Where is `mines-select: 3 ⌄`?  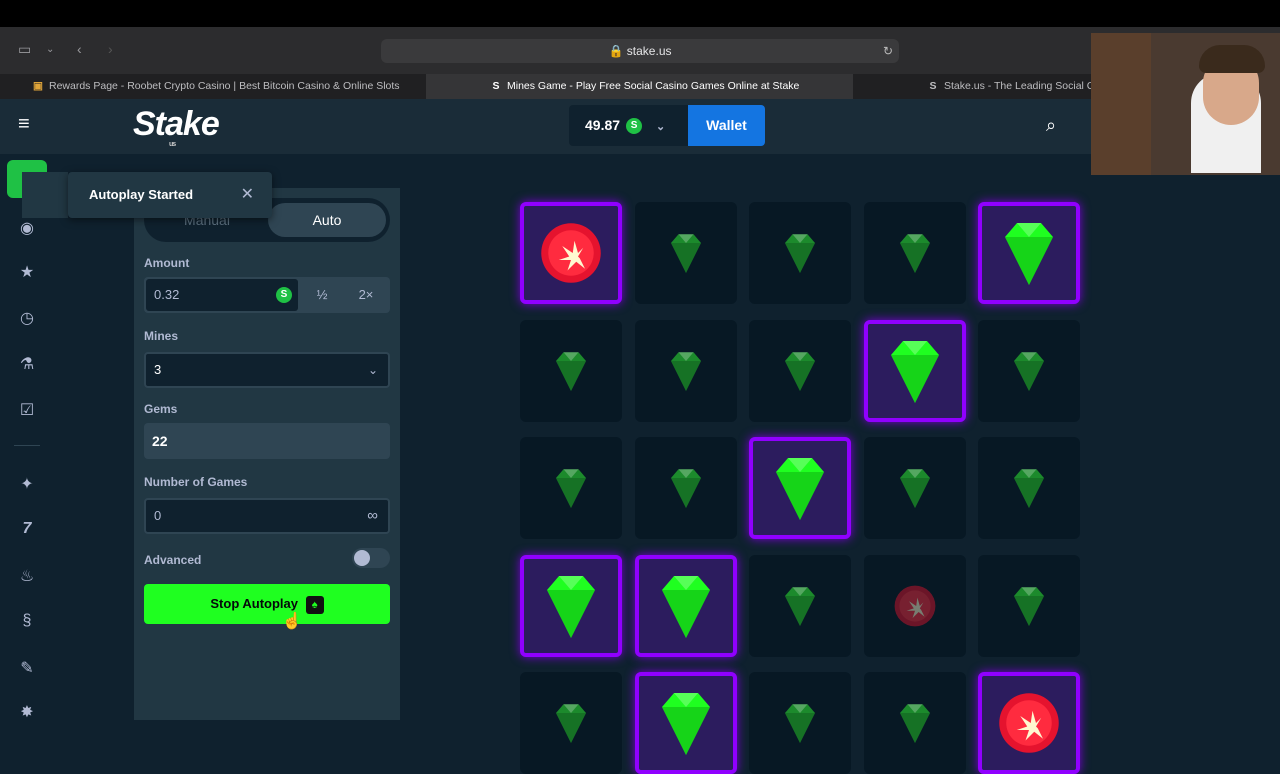 mines-select: 3 ⌄ is located at coordinates (267, 370).